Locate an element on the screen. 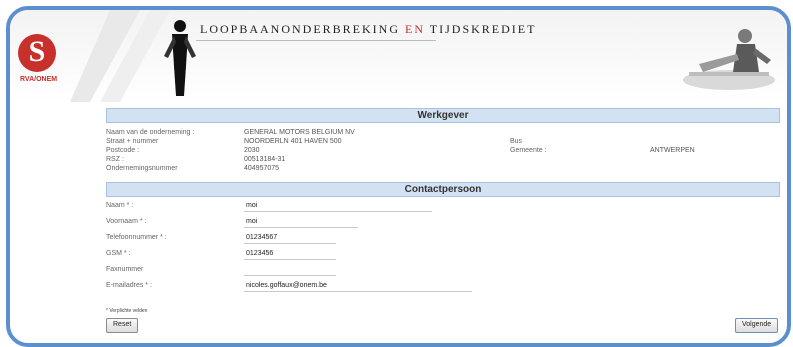 Image resolution: width=793 pixels, height=347 pixels. value-enterprise-number: 404957075 is located at coordinates (262, 168).